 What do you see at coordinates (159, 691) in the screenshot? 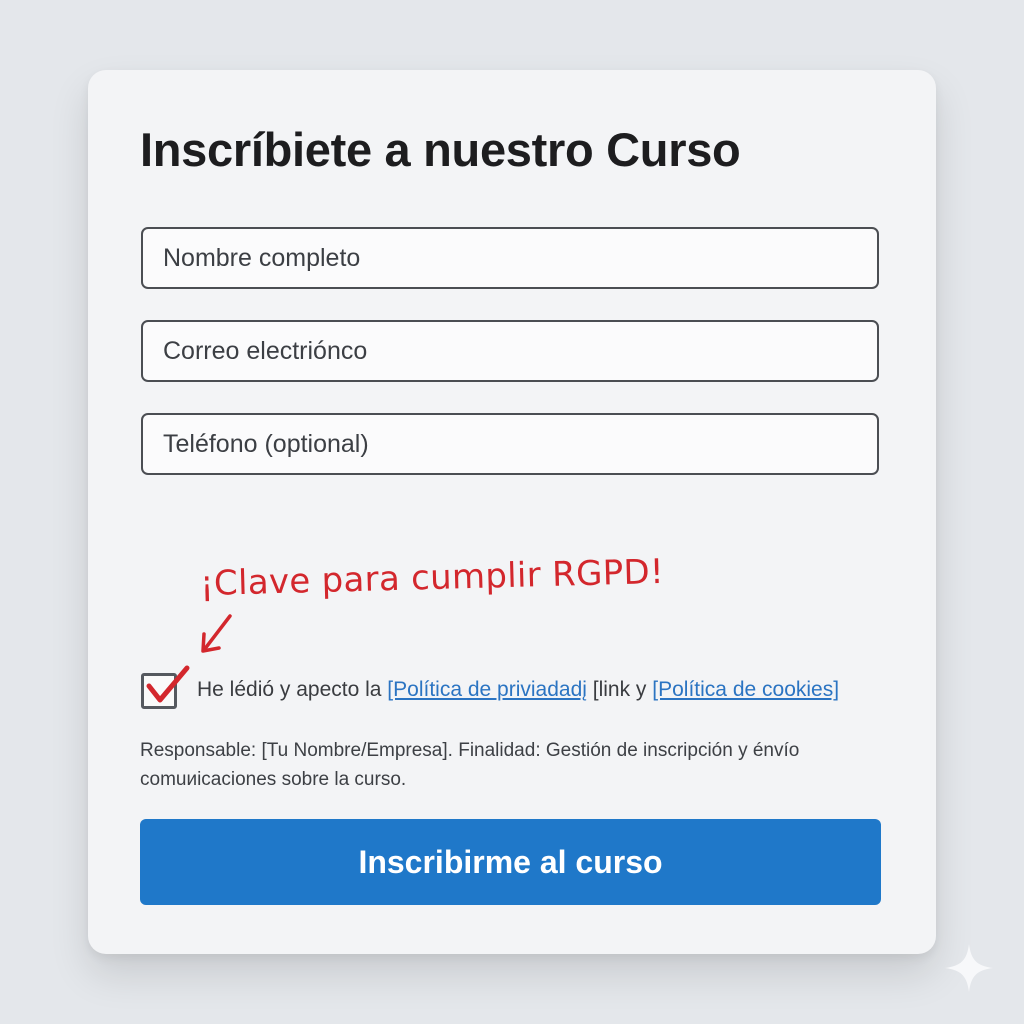
I see `consent-checkbox` at bounding box center [159, 691].